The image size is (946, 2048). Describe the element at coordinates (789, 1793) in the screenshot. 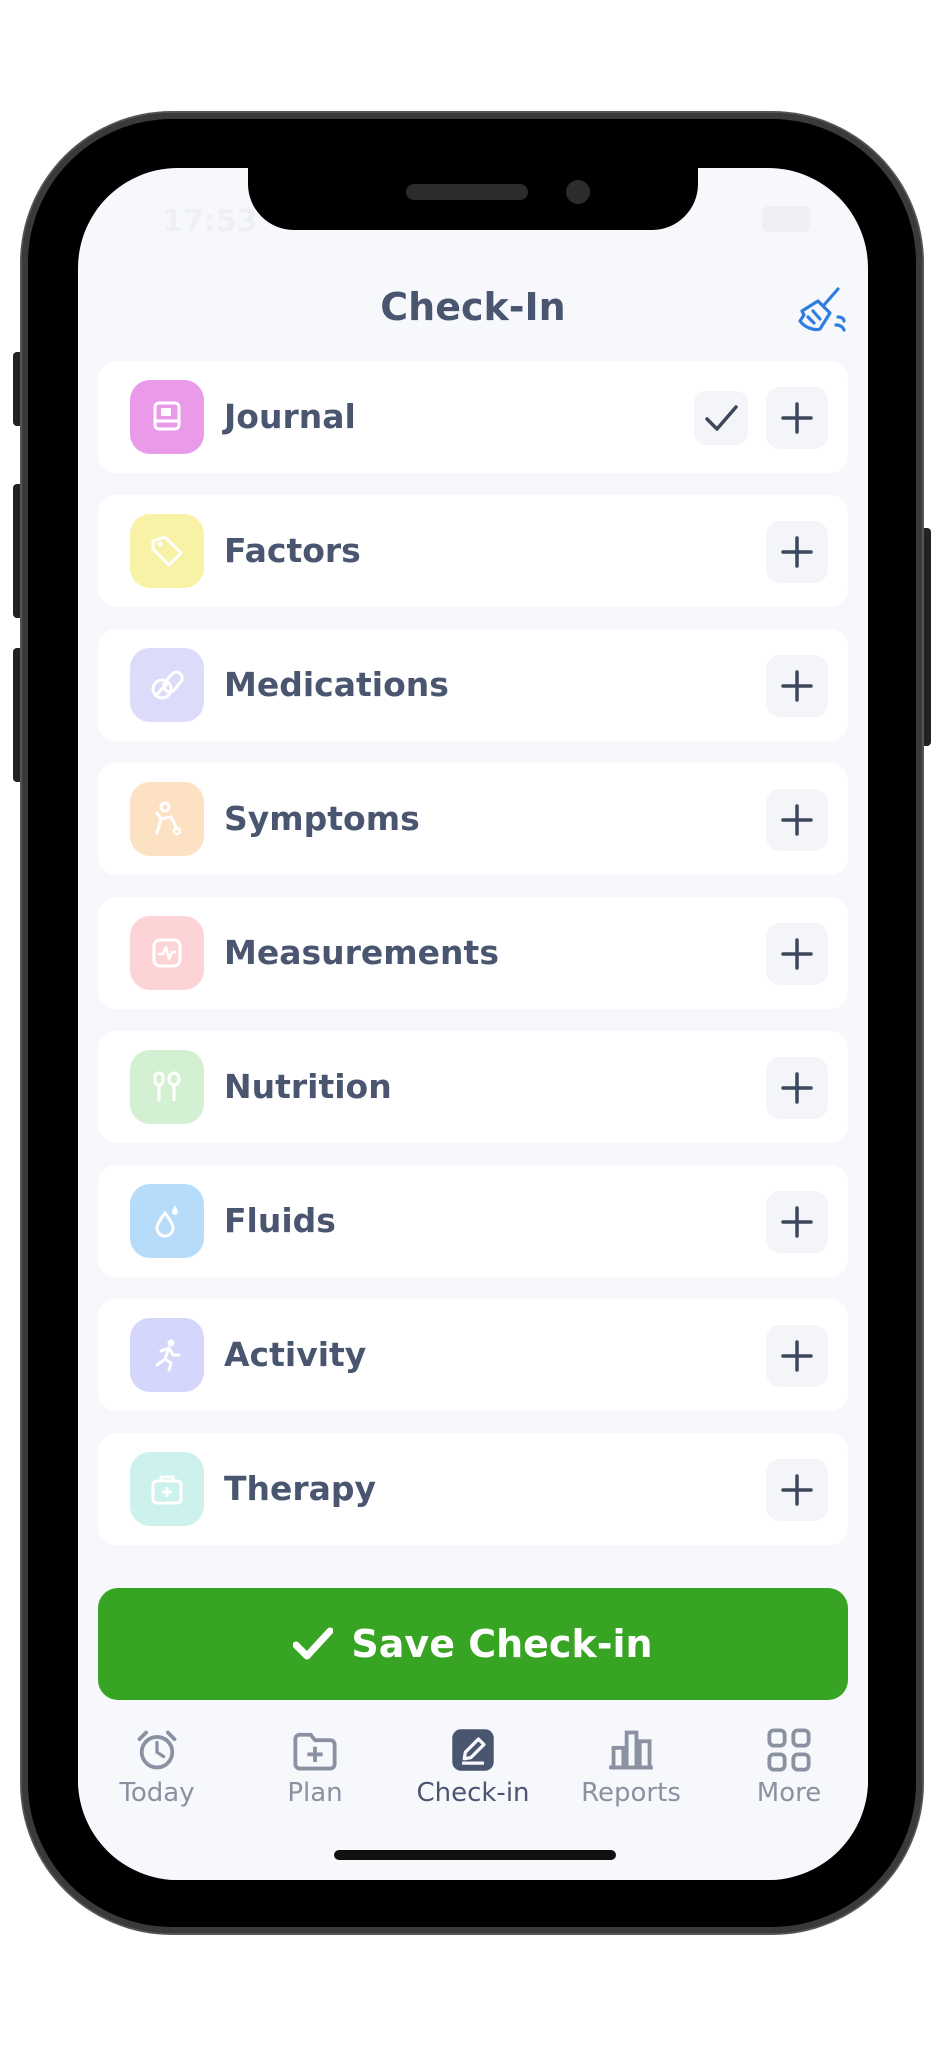

I see `tab-label: More` at that location.